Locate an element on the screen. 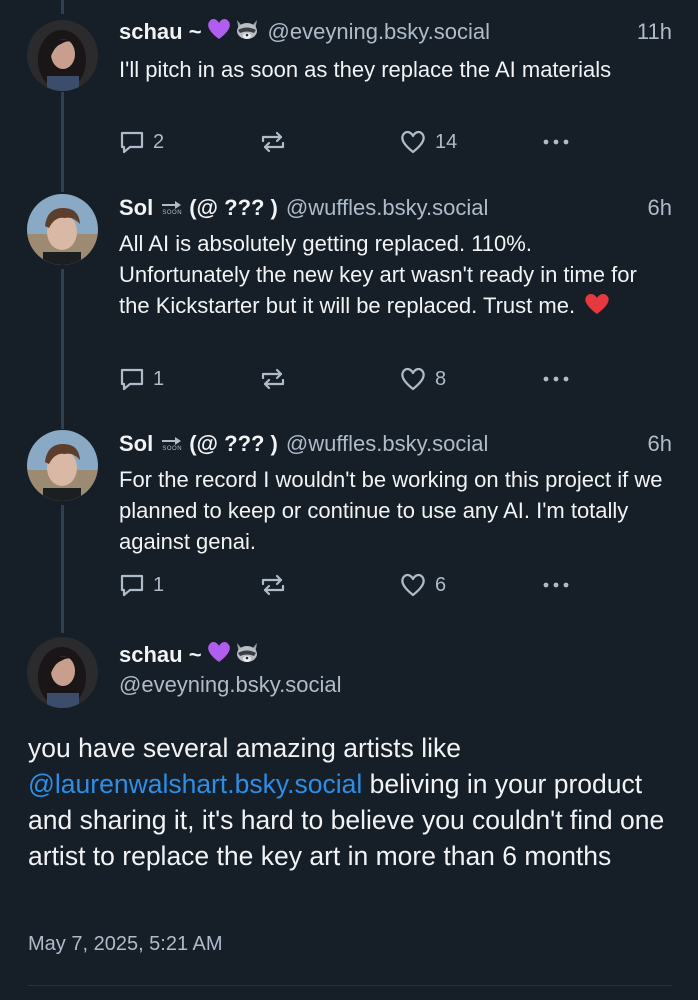  like-button: 14 is located at coordinates (428, 142).